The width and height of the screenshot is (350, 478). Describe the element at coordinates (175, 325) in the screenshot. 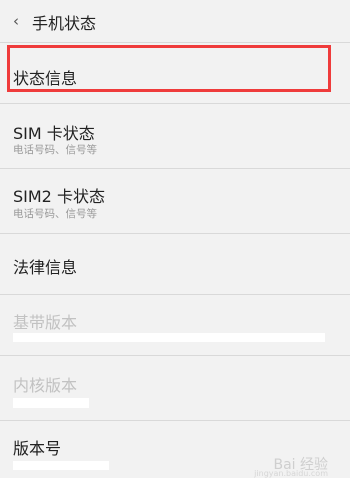

I see `list-item-baseband-version: 基带版本` at that location.